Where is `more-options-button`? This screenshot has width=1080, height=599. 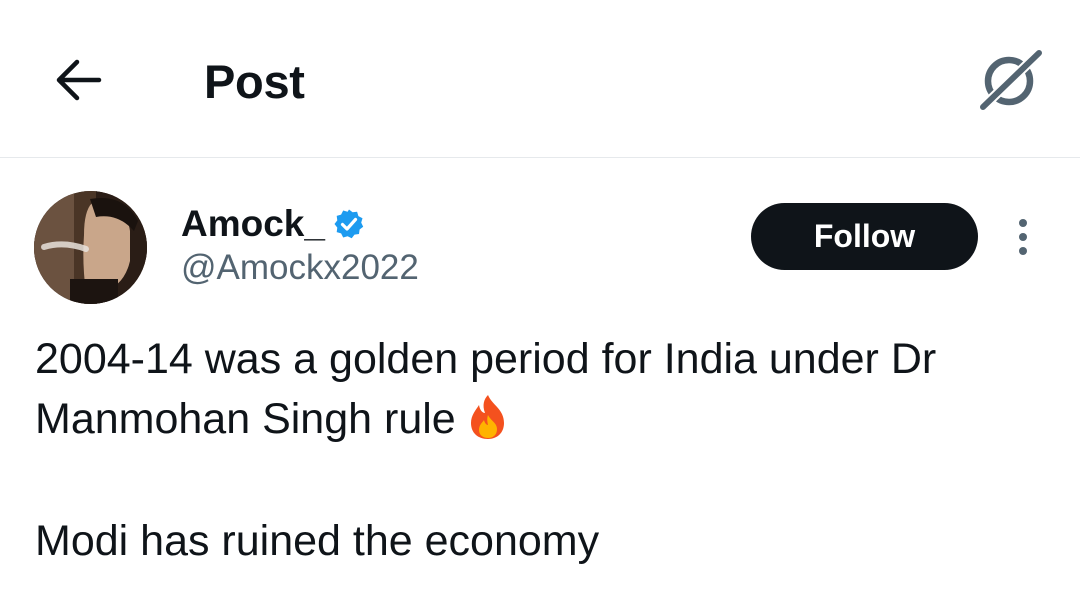
more-options-button is located at coordinates (1023, 237).